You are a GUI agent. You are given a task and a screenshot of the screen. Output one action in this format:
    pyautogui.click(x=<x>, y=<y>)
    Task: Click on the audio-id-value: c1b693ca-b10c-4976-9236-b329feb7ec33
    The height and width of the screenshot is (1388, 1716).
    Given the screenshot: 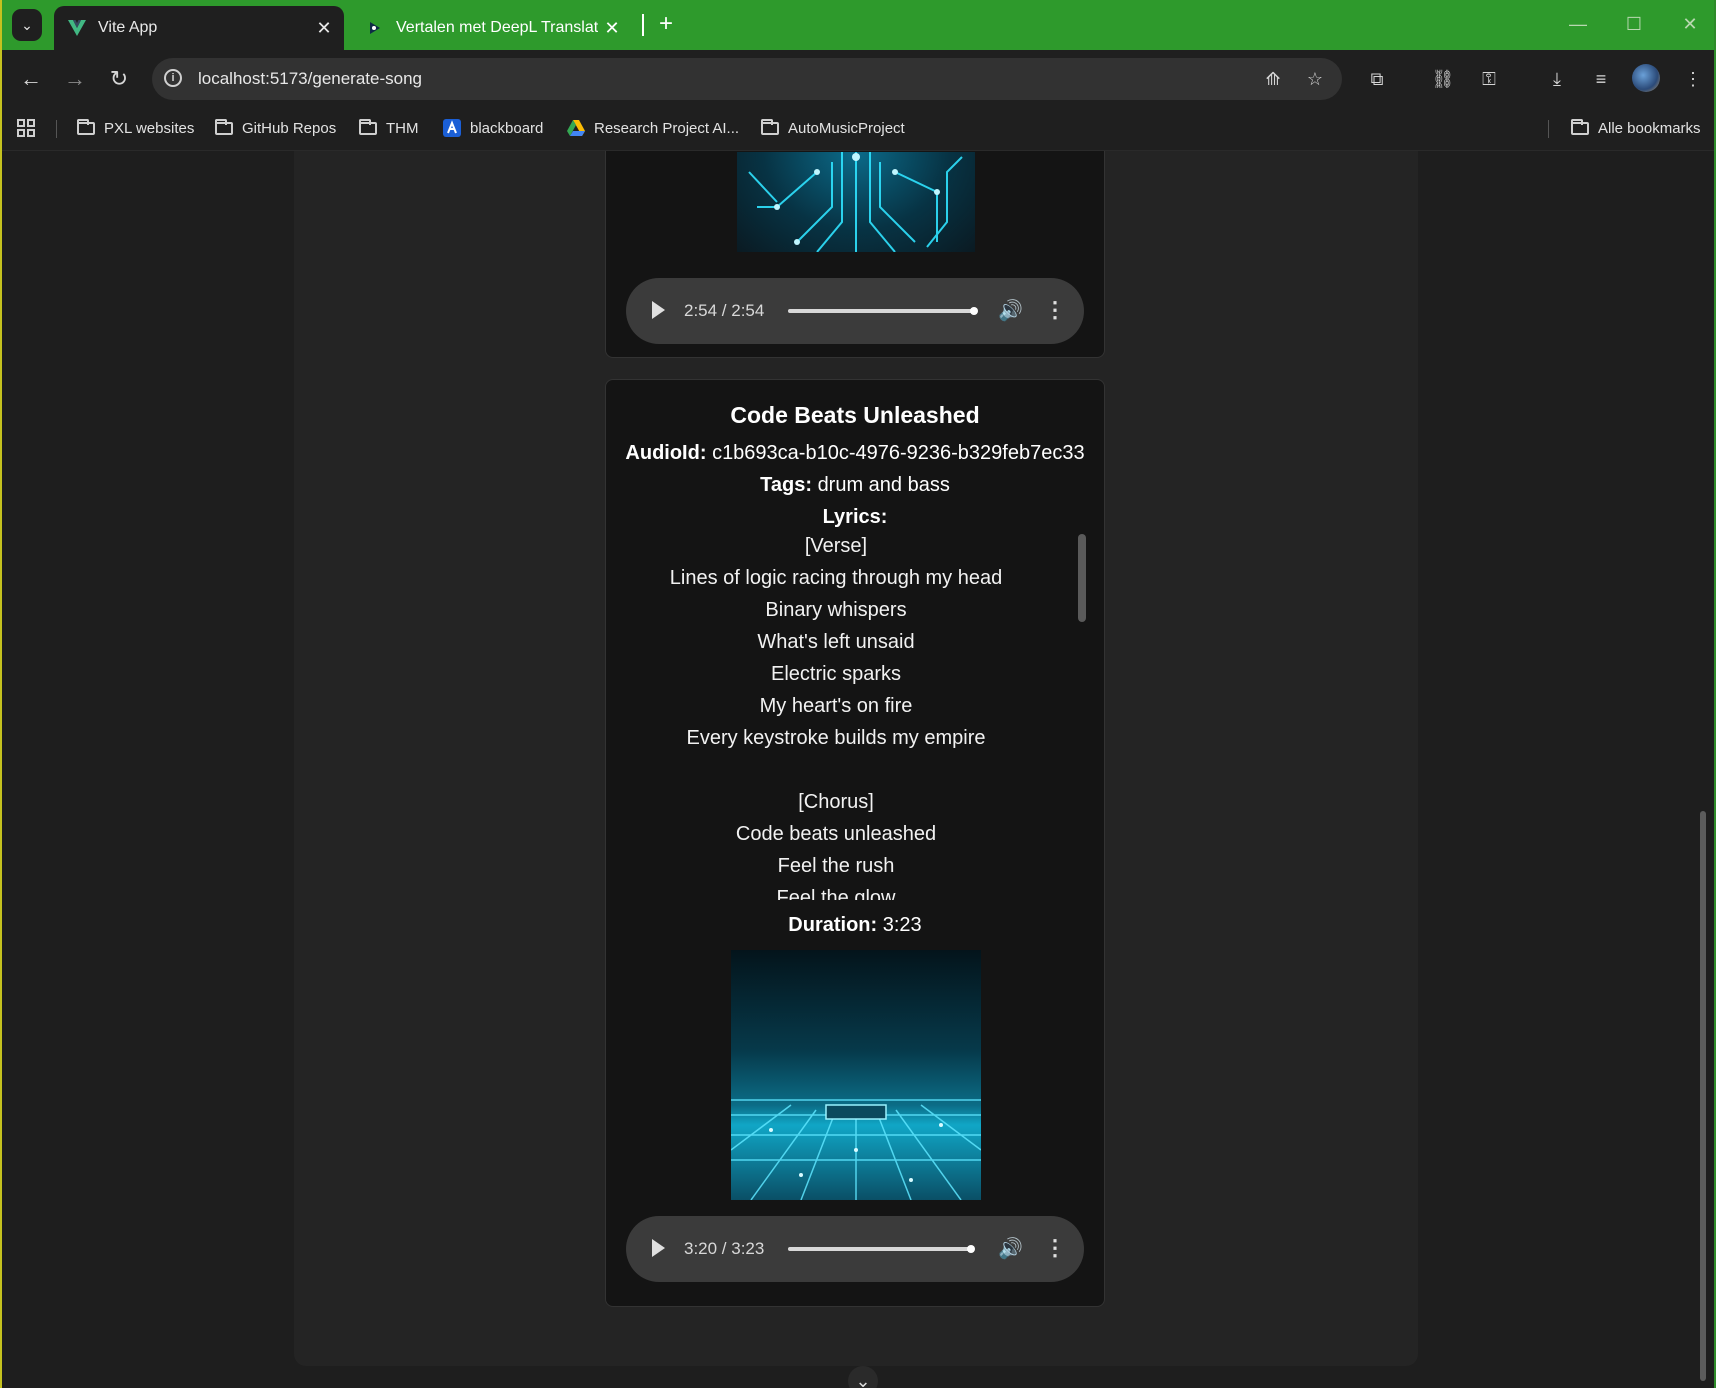 What is the action you would take?
    pyautogui.click(x=898, y=453)
    